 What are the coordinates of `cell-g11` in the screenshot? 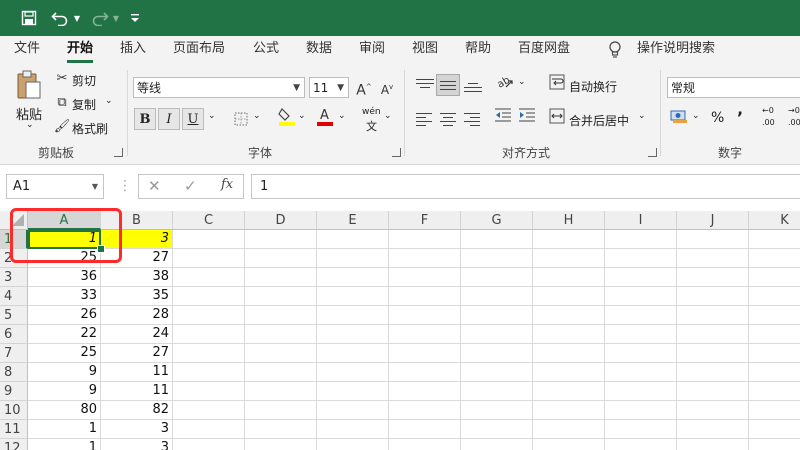 It's located at (497, 429).